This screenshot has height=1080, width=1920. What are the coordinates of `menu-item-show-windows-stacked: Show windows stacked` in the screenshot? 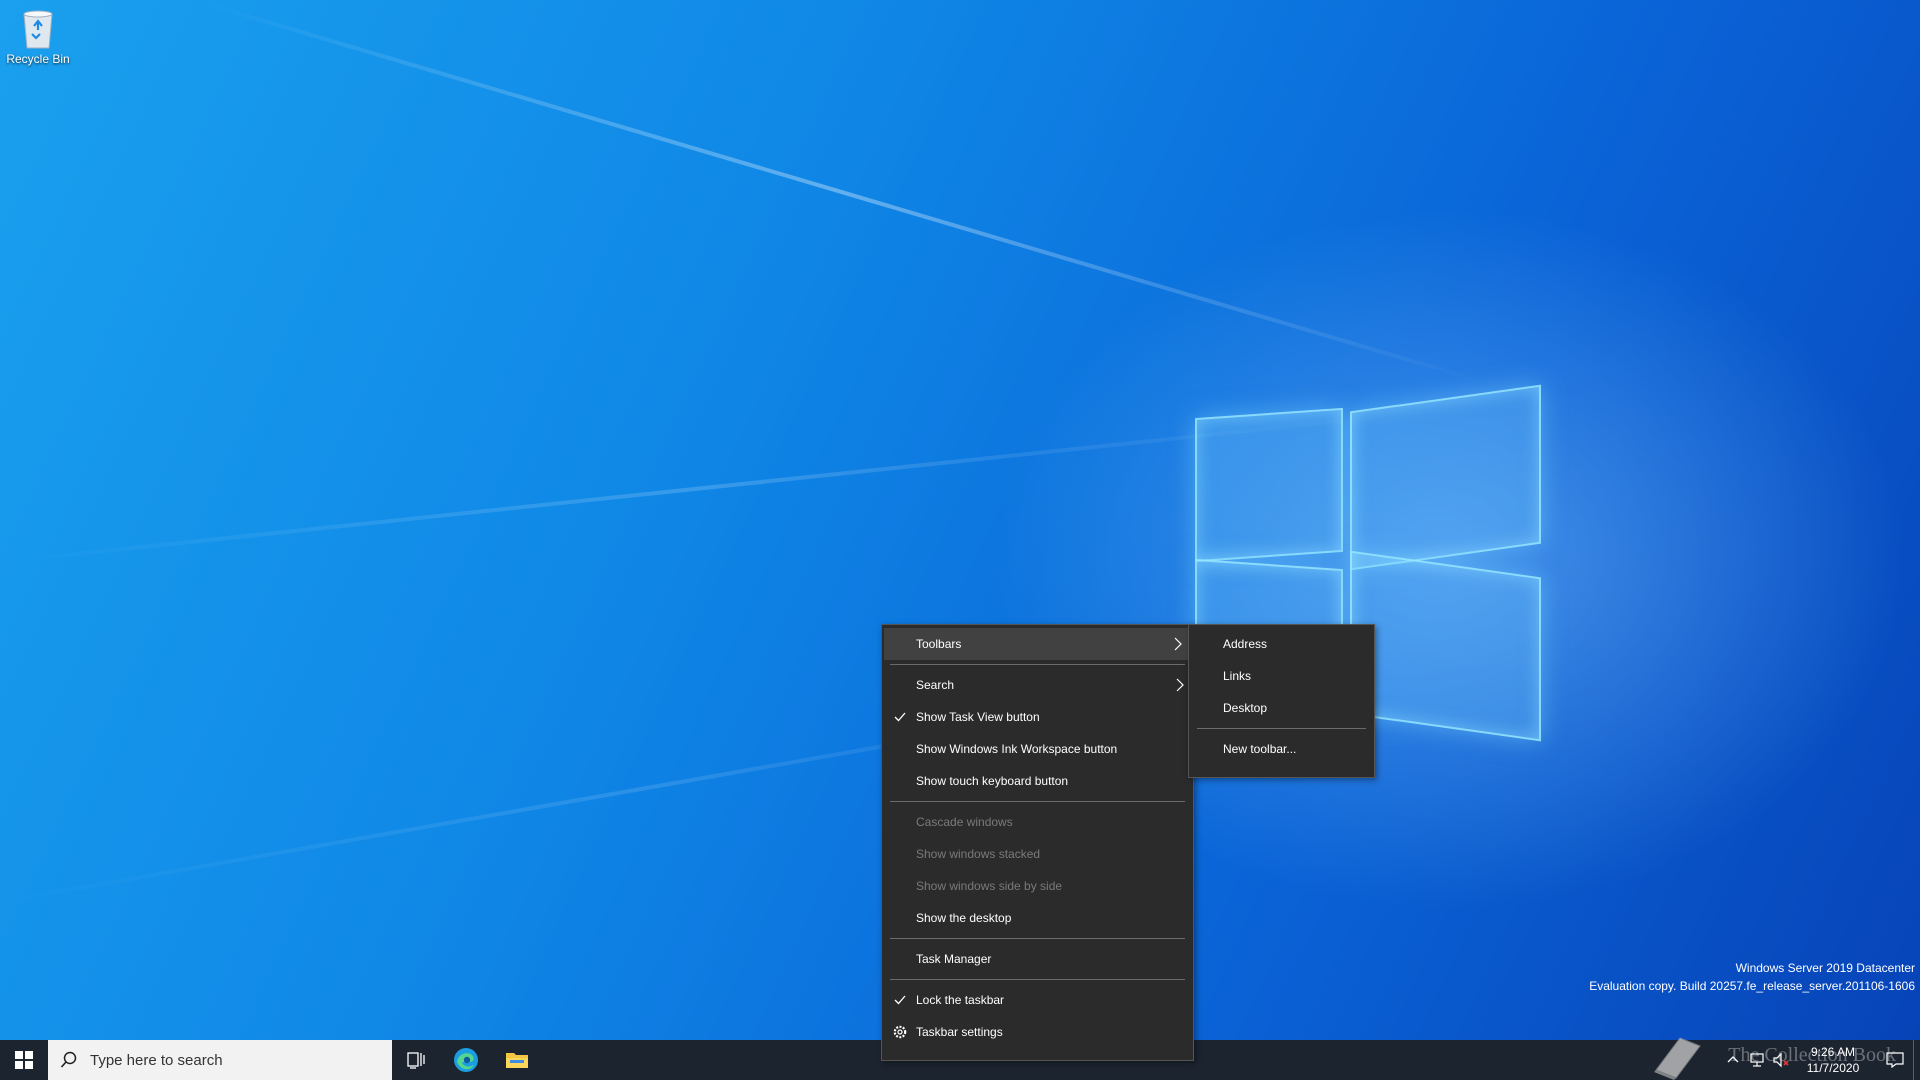 It's located at (1037, 854).